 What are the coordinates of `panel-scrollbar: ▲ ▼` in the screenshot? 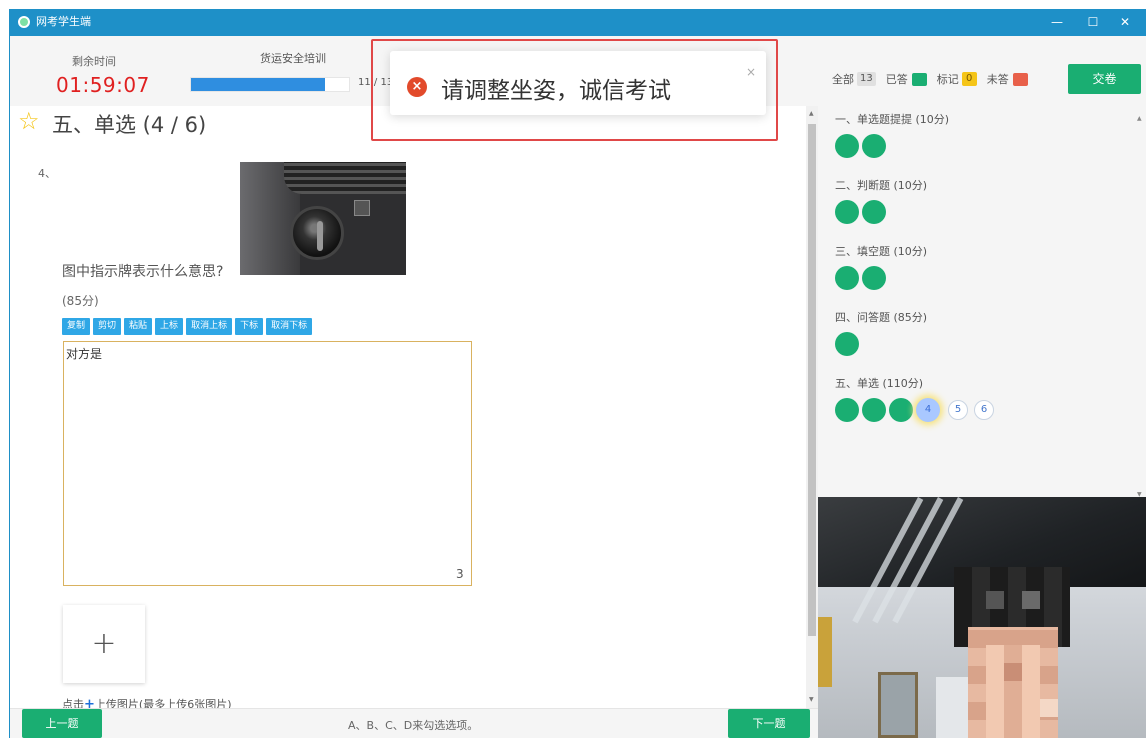 It's located at (1140, 306).